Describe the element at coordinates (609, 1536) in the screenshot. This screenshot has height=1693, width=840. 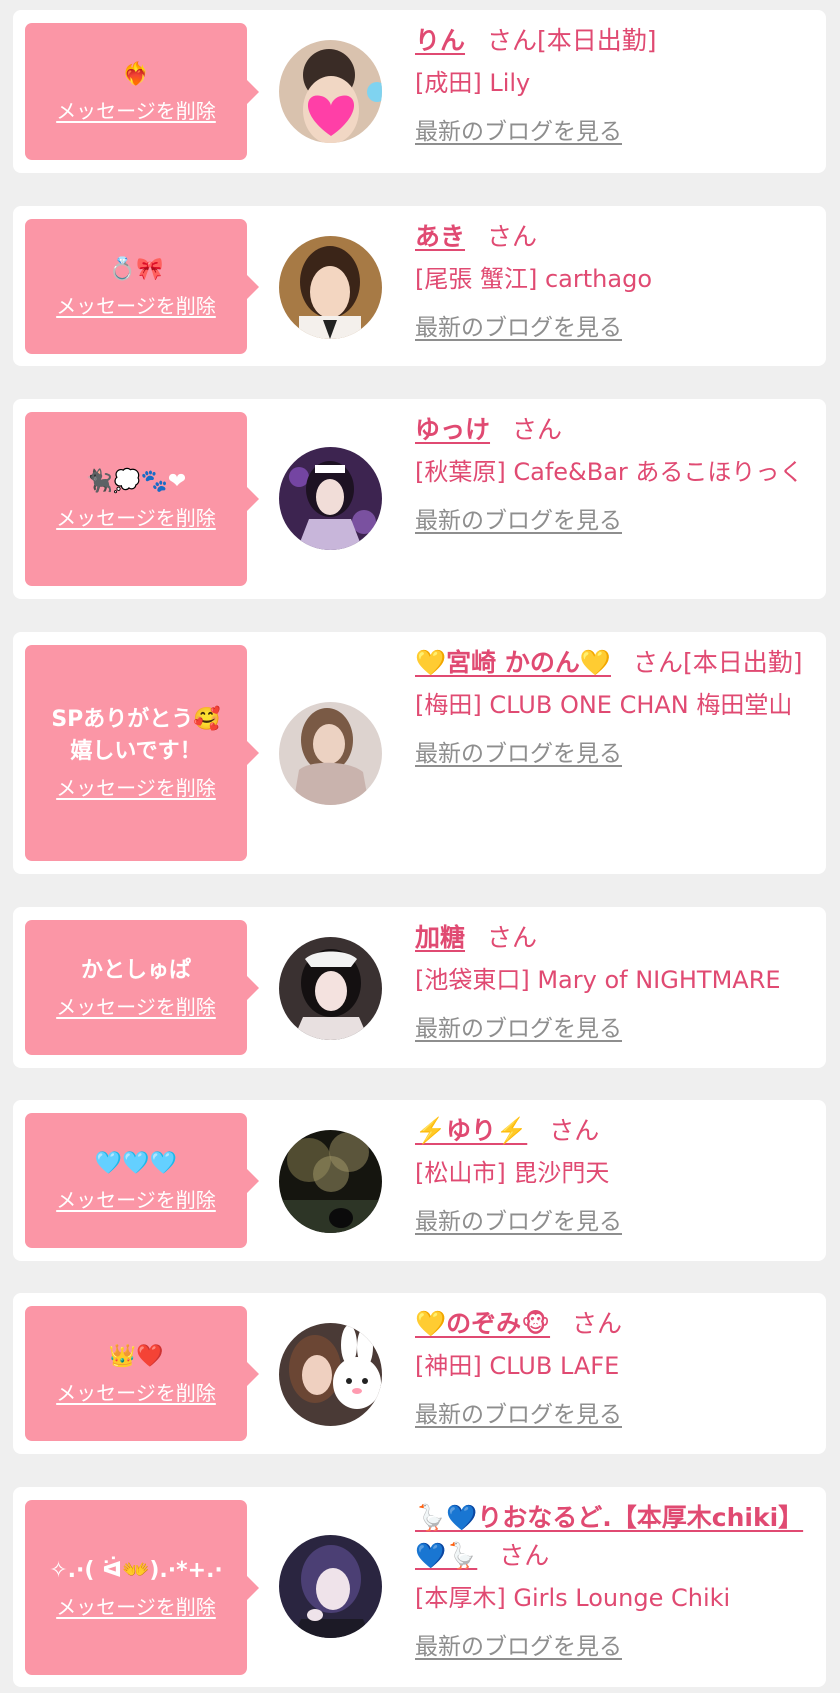
I see `girl-name-link: 🪿💙りおなるど.【本厚木chiki】💙🪿` at that location.